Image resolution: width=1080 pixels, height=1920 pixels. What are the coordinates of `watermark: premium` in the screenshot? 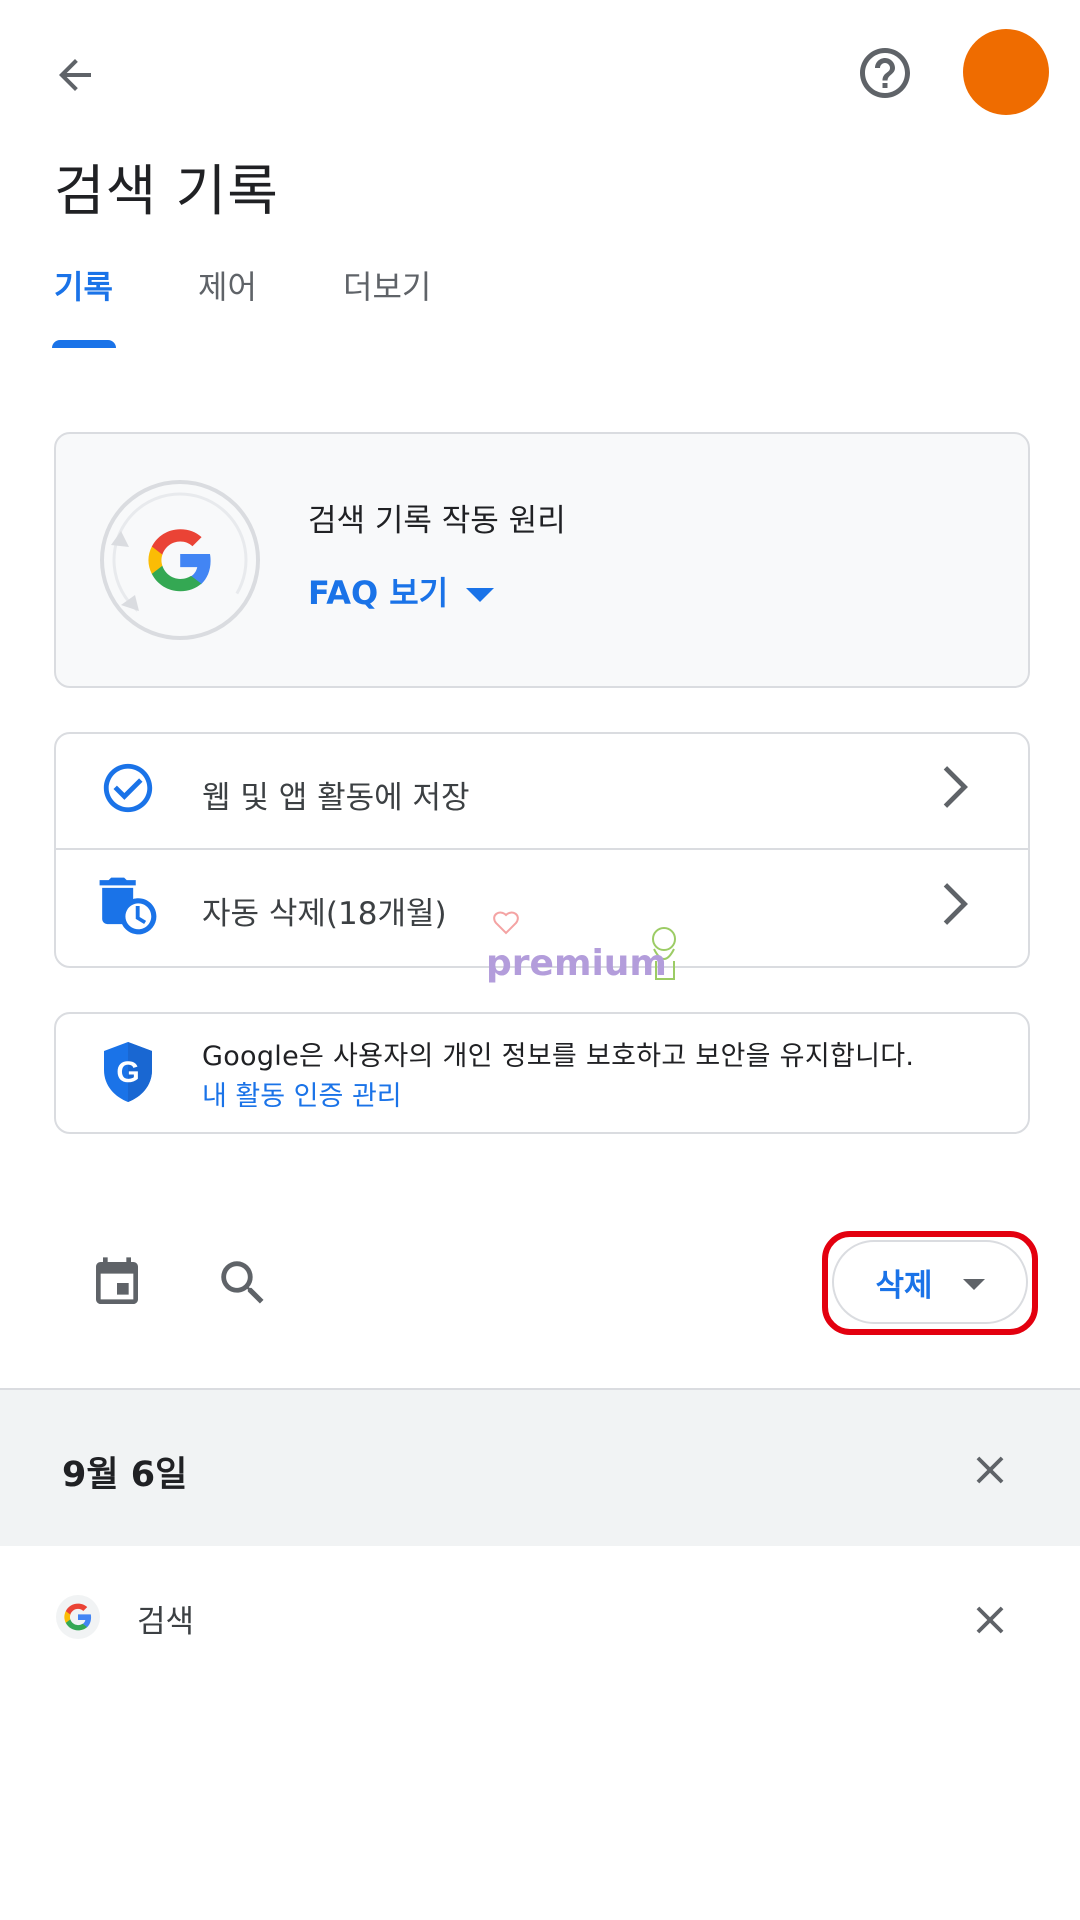 It's located at (596, 950).